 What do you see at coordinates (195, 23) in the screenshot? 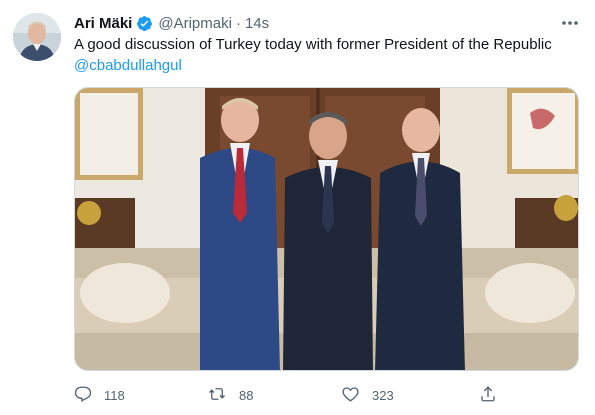
I see `user-handle: @Aripmaki` at bounding box center [195, 23].